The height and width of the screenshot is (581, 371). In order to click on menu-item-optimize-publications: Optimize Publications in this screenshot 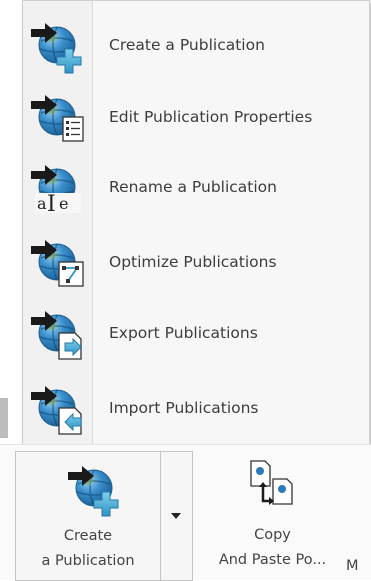, I will do `click(196, 262)`.